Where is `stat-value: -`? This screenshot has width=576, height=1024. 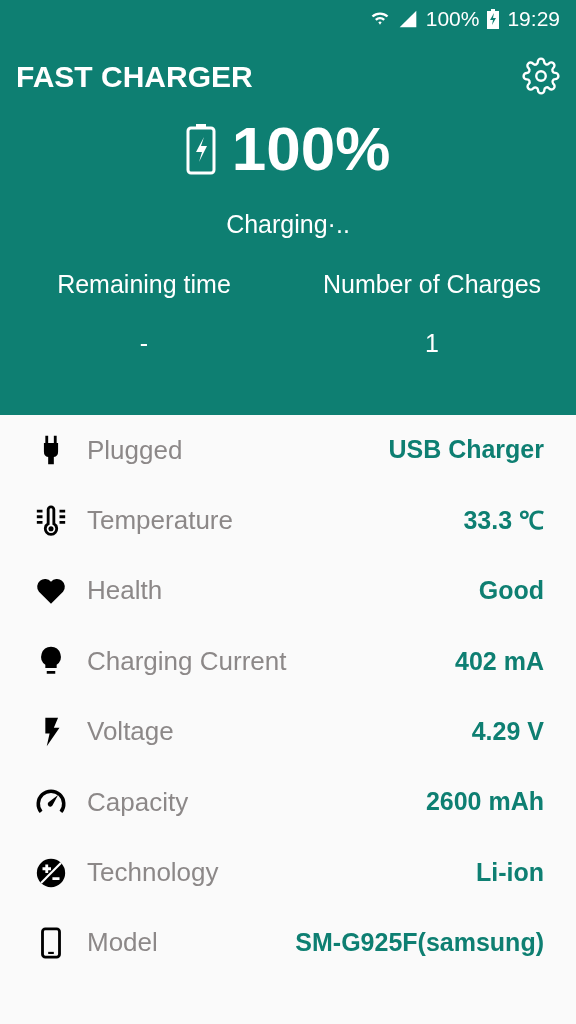
stat-value: - is located at coordinates (144, 343).